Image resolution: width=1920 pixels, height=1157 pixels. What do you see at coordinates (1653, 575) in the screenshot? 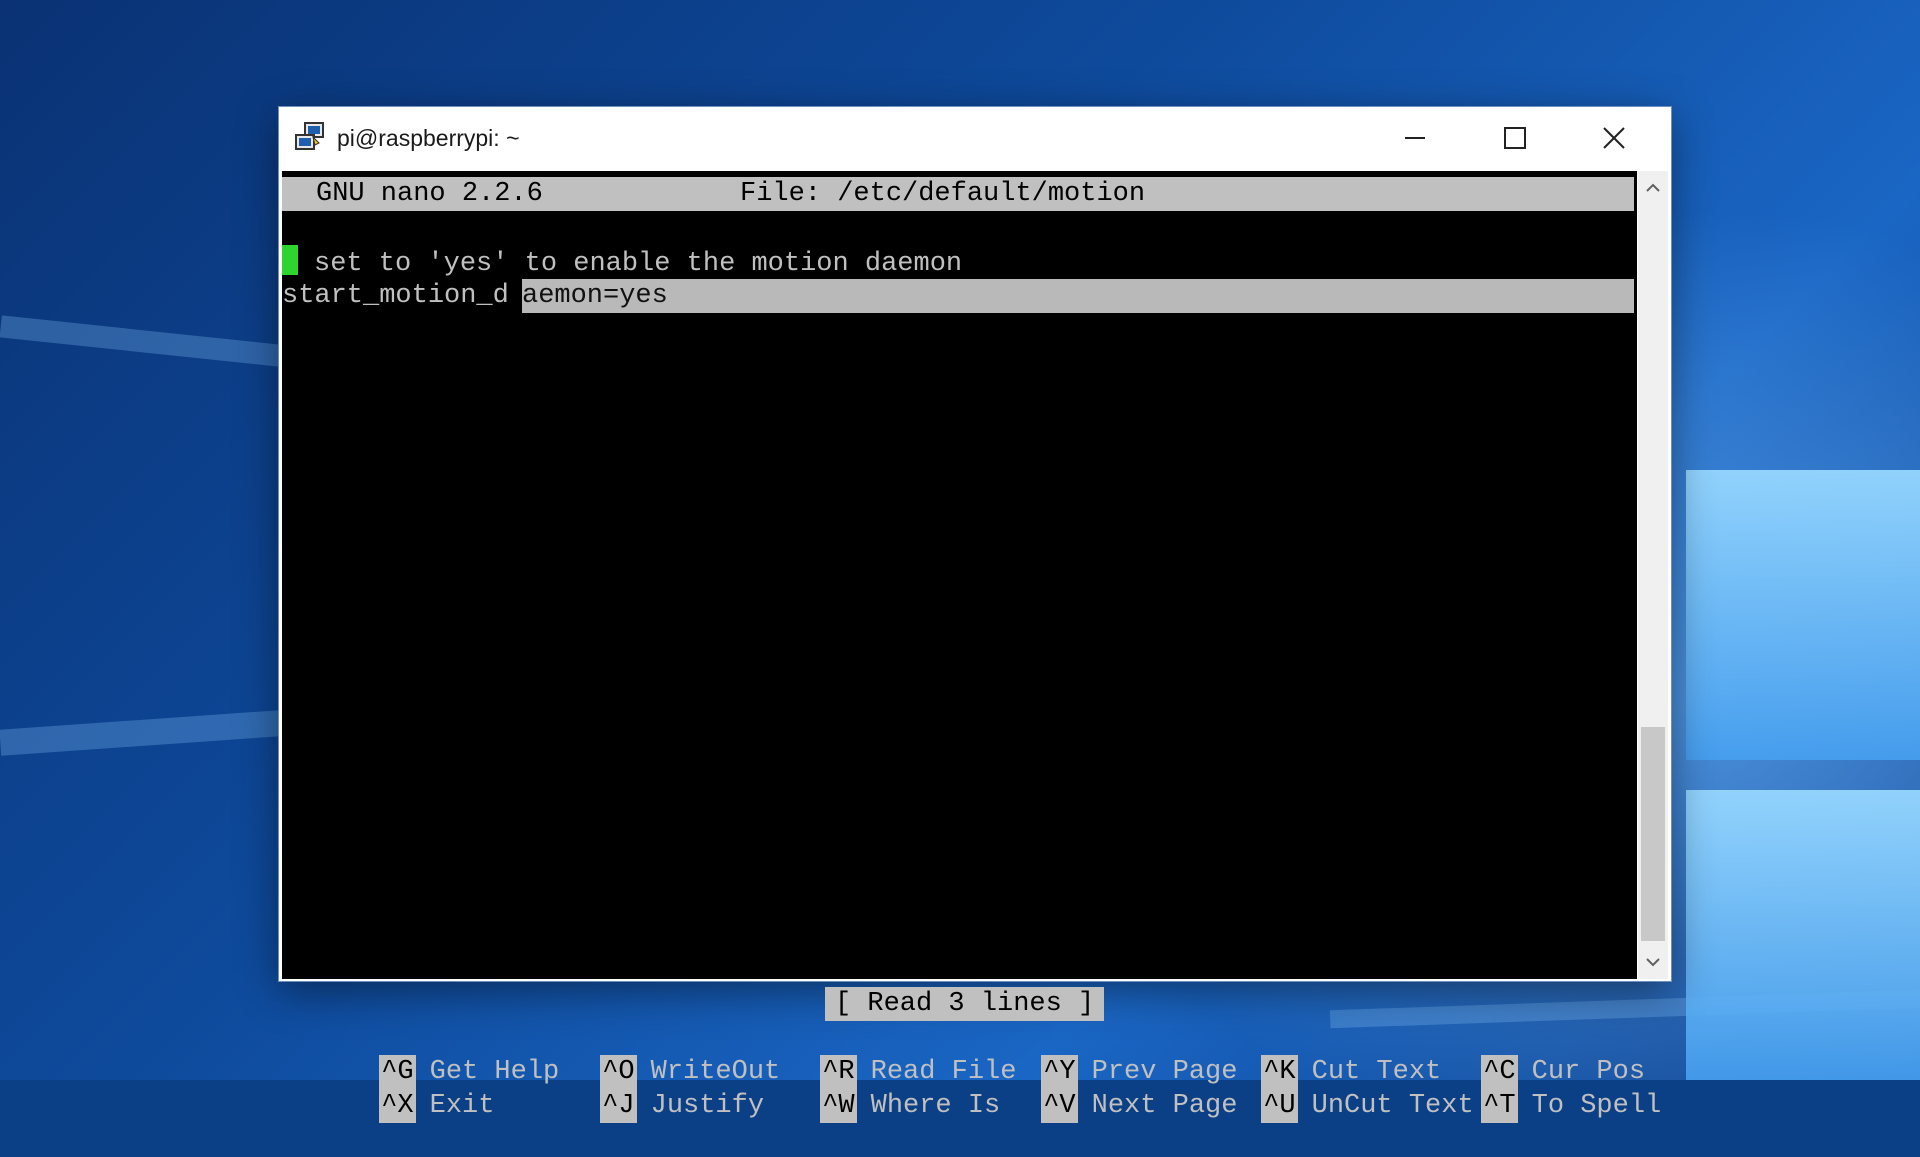
I see `vertical-scrollbar` at bounding box center [1653, 575].